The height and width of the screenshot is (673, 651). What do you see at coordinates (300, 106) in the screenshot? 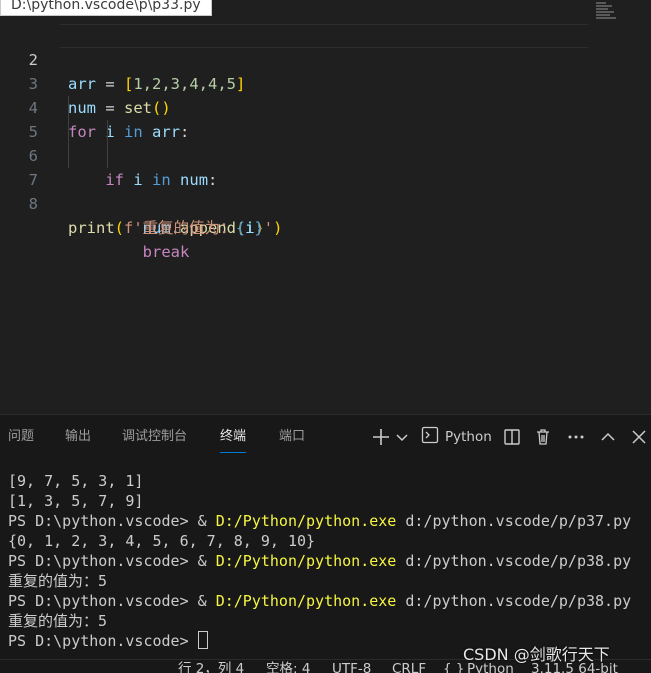
I see `code-line: 4 for i in arr:` at bounding box center [300, 106].